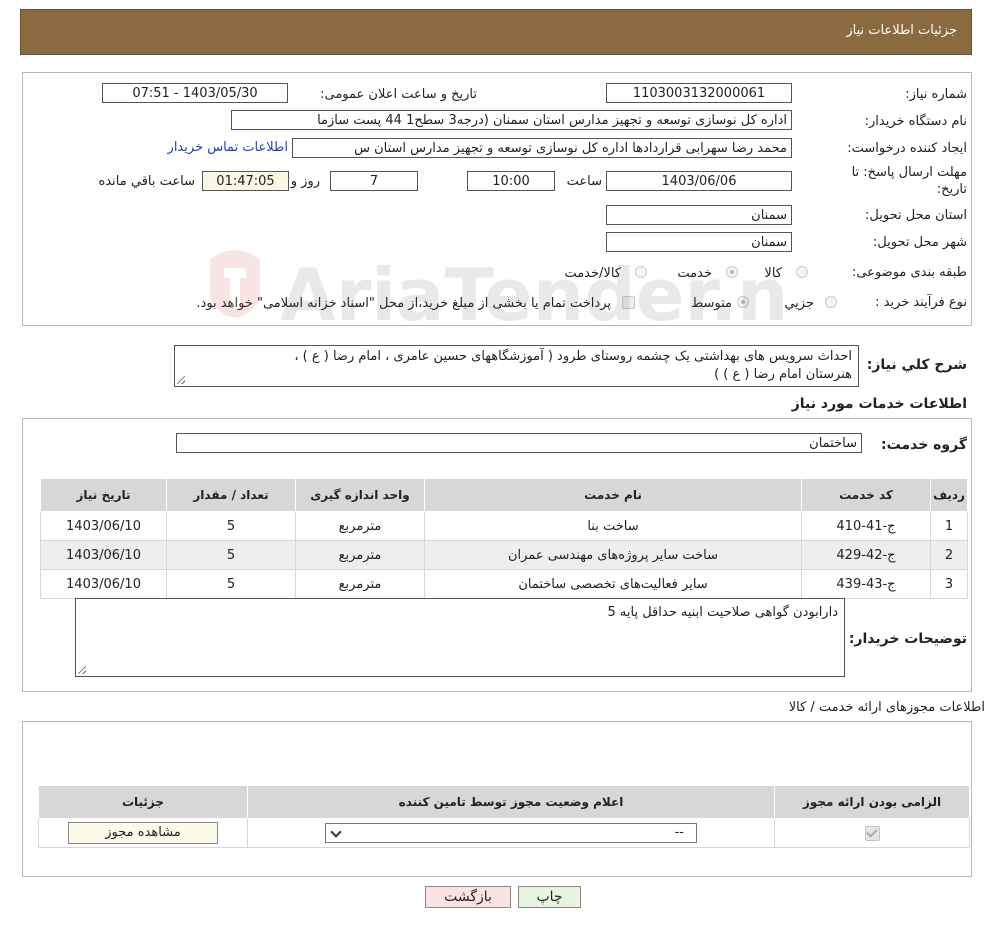 The image size is (985, 929). Describe the element at coordinates (866, 526) in the screenshot. I see `service-code: ج-41-410` at that location.